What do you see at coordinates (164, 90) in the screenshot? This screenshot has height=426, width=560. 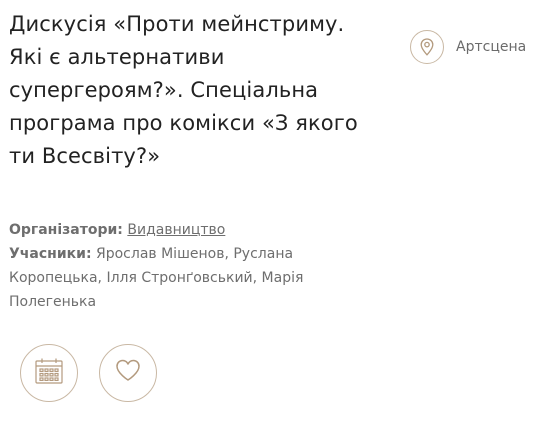 I see `event-title-line: супергероям?». Спеціальна` at bounding box center [164, 90].